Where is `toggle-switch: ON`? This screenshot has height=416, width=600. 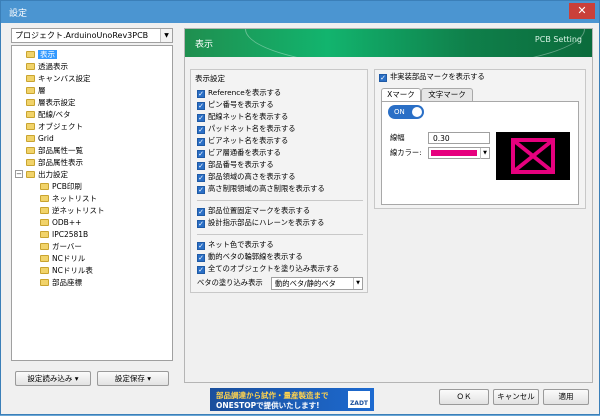 toggle-switch: ON is located at coordinates (406, 112).